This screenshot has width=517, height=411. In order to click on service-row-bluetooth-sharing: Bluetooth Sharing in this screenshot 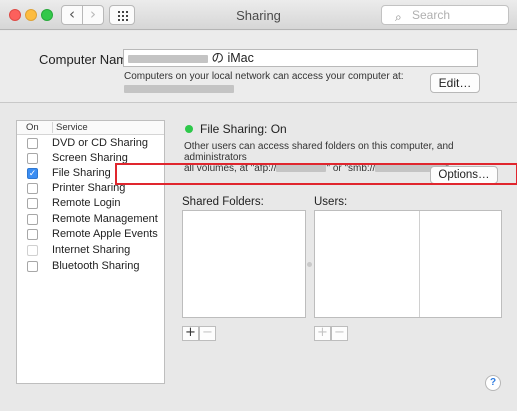, I will do `click(90, 266)`.